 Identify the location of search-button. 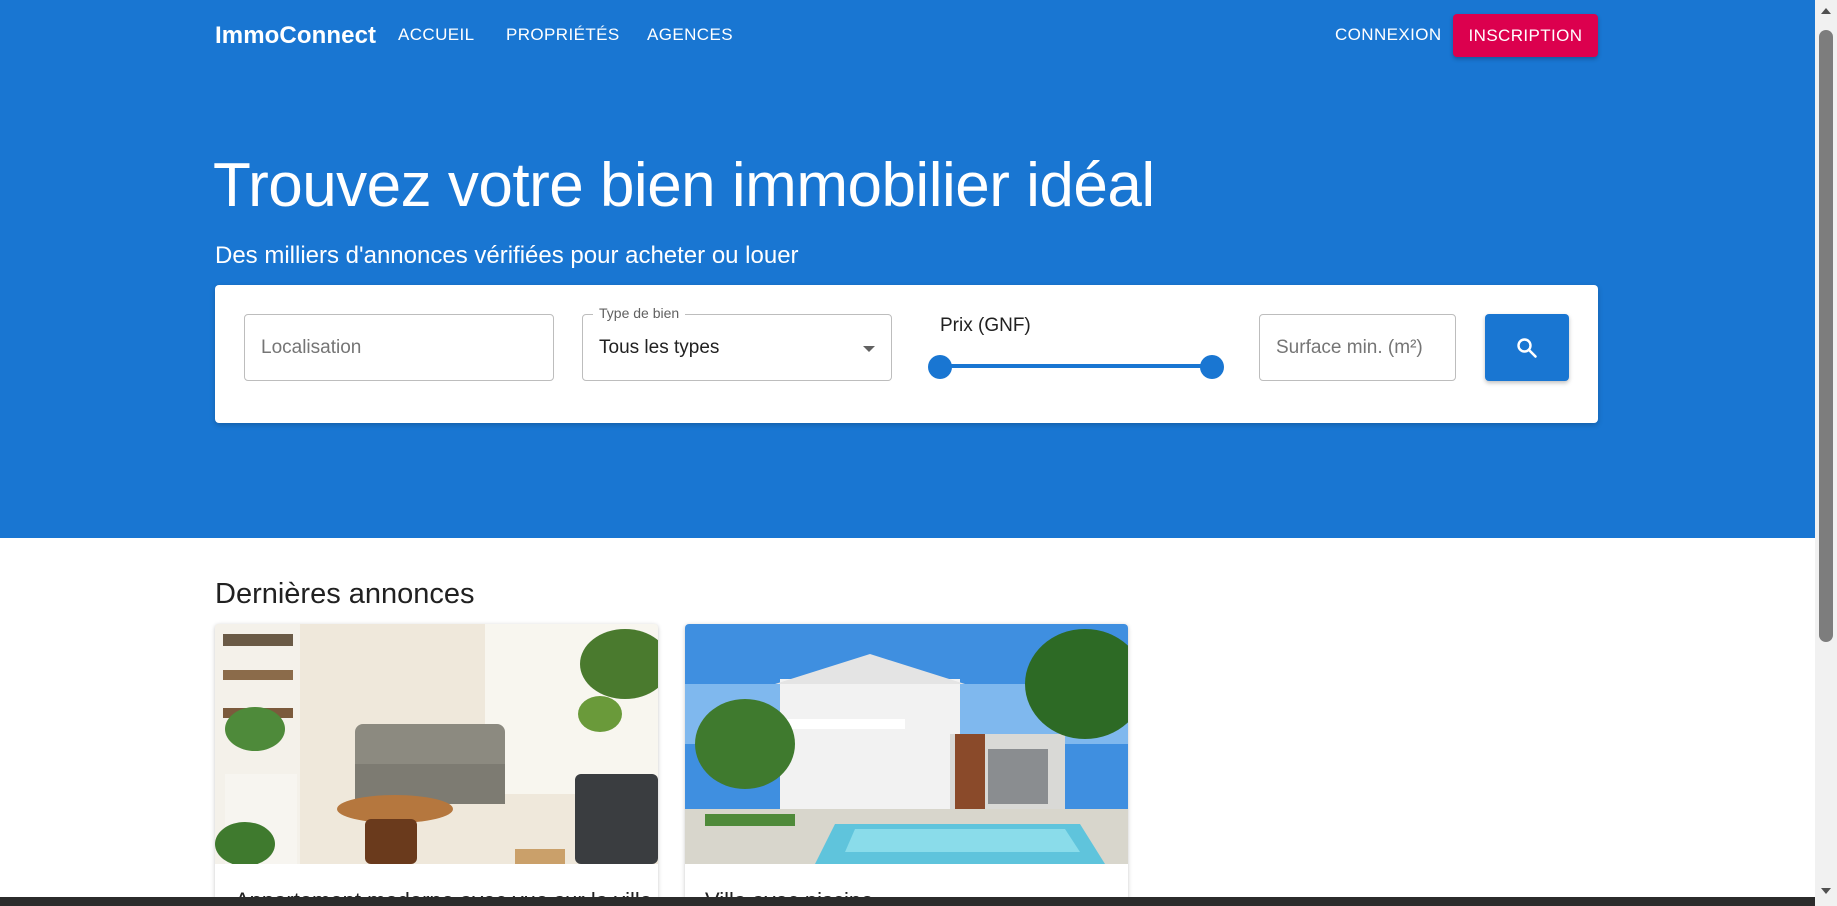
(1527, 347).